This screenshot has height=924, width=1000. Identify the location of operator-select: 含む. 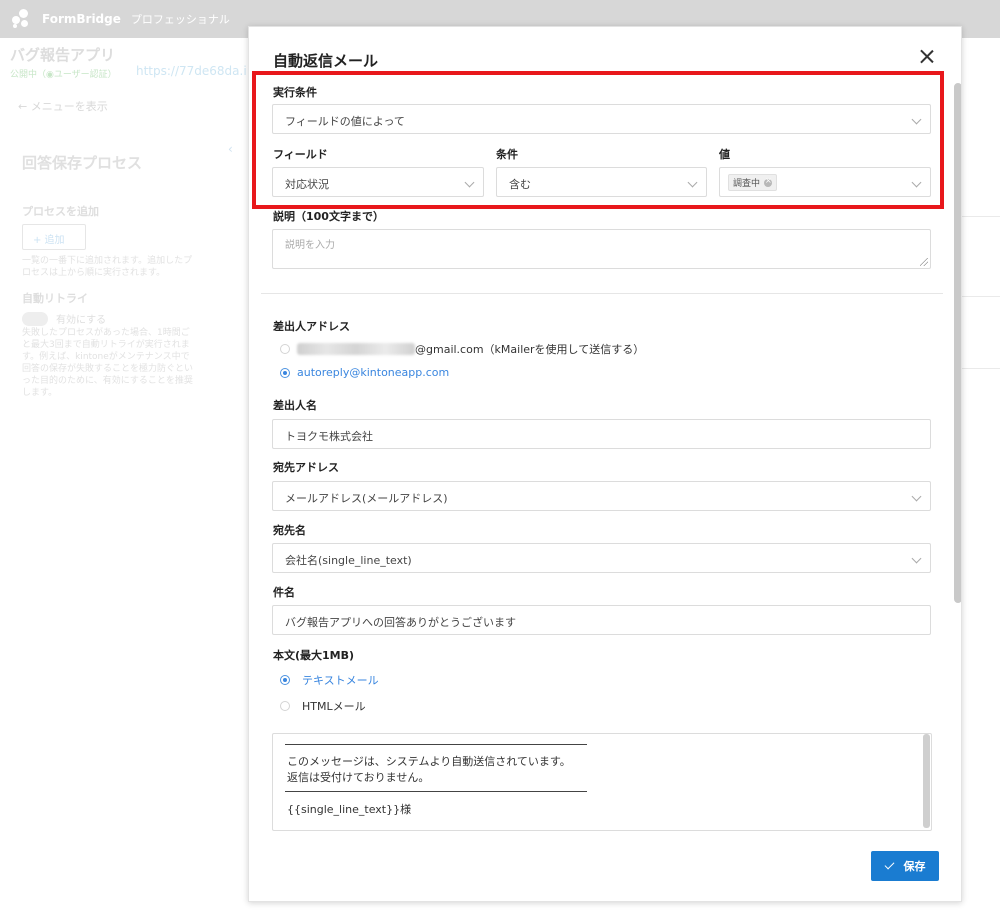
(601, 182).